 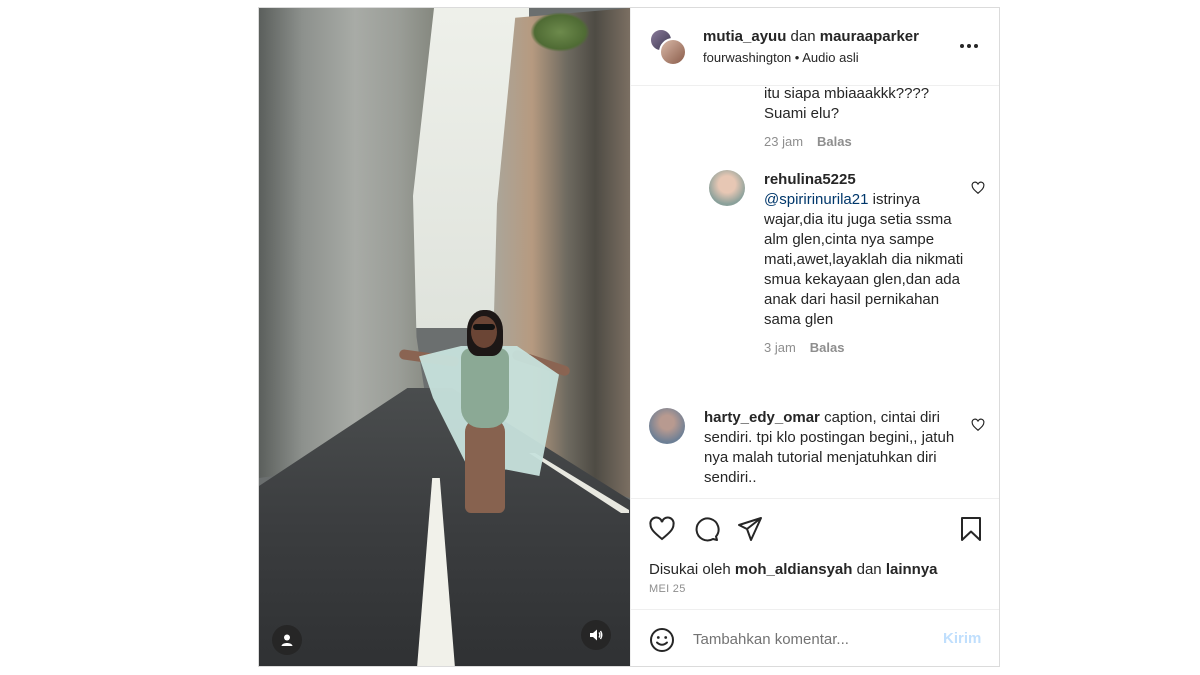 I want to click on likes-joiner: dan, so click(x=869, y=569).